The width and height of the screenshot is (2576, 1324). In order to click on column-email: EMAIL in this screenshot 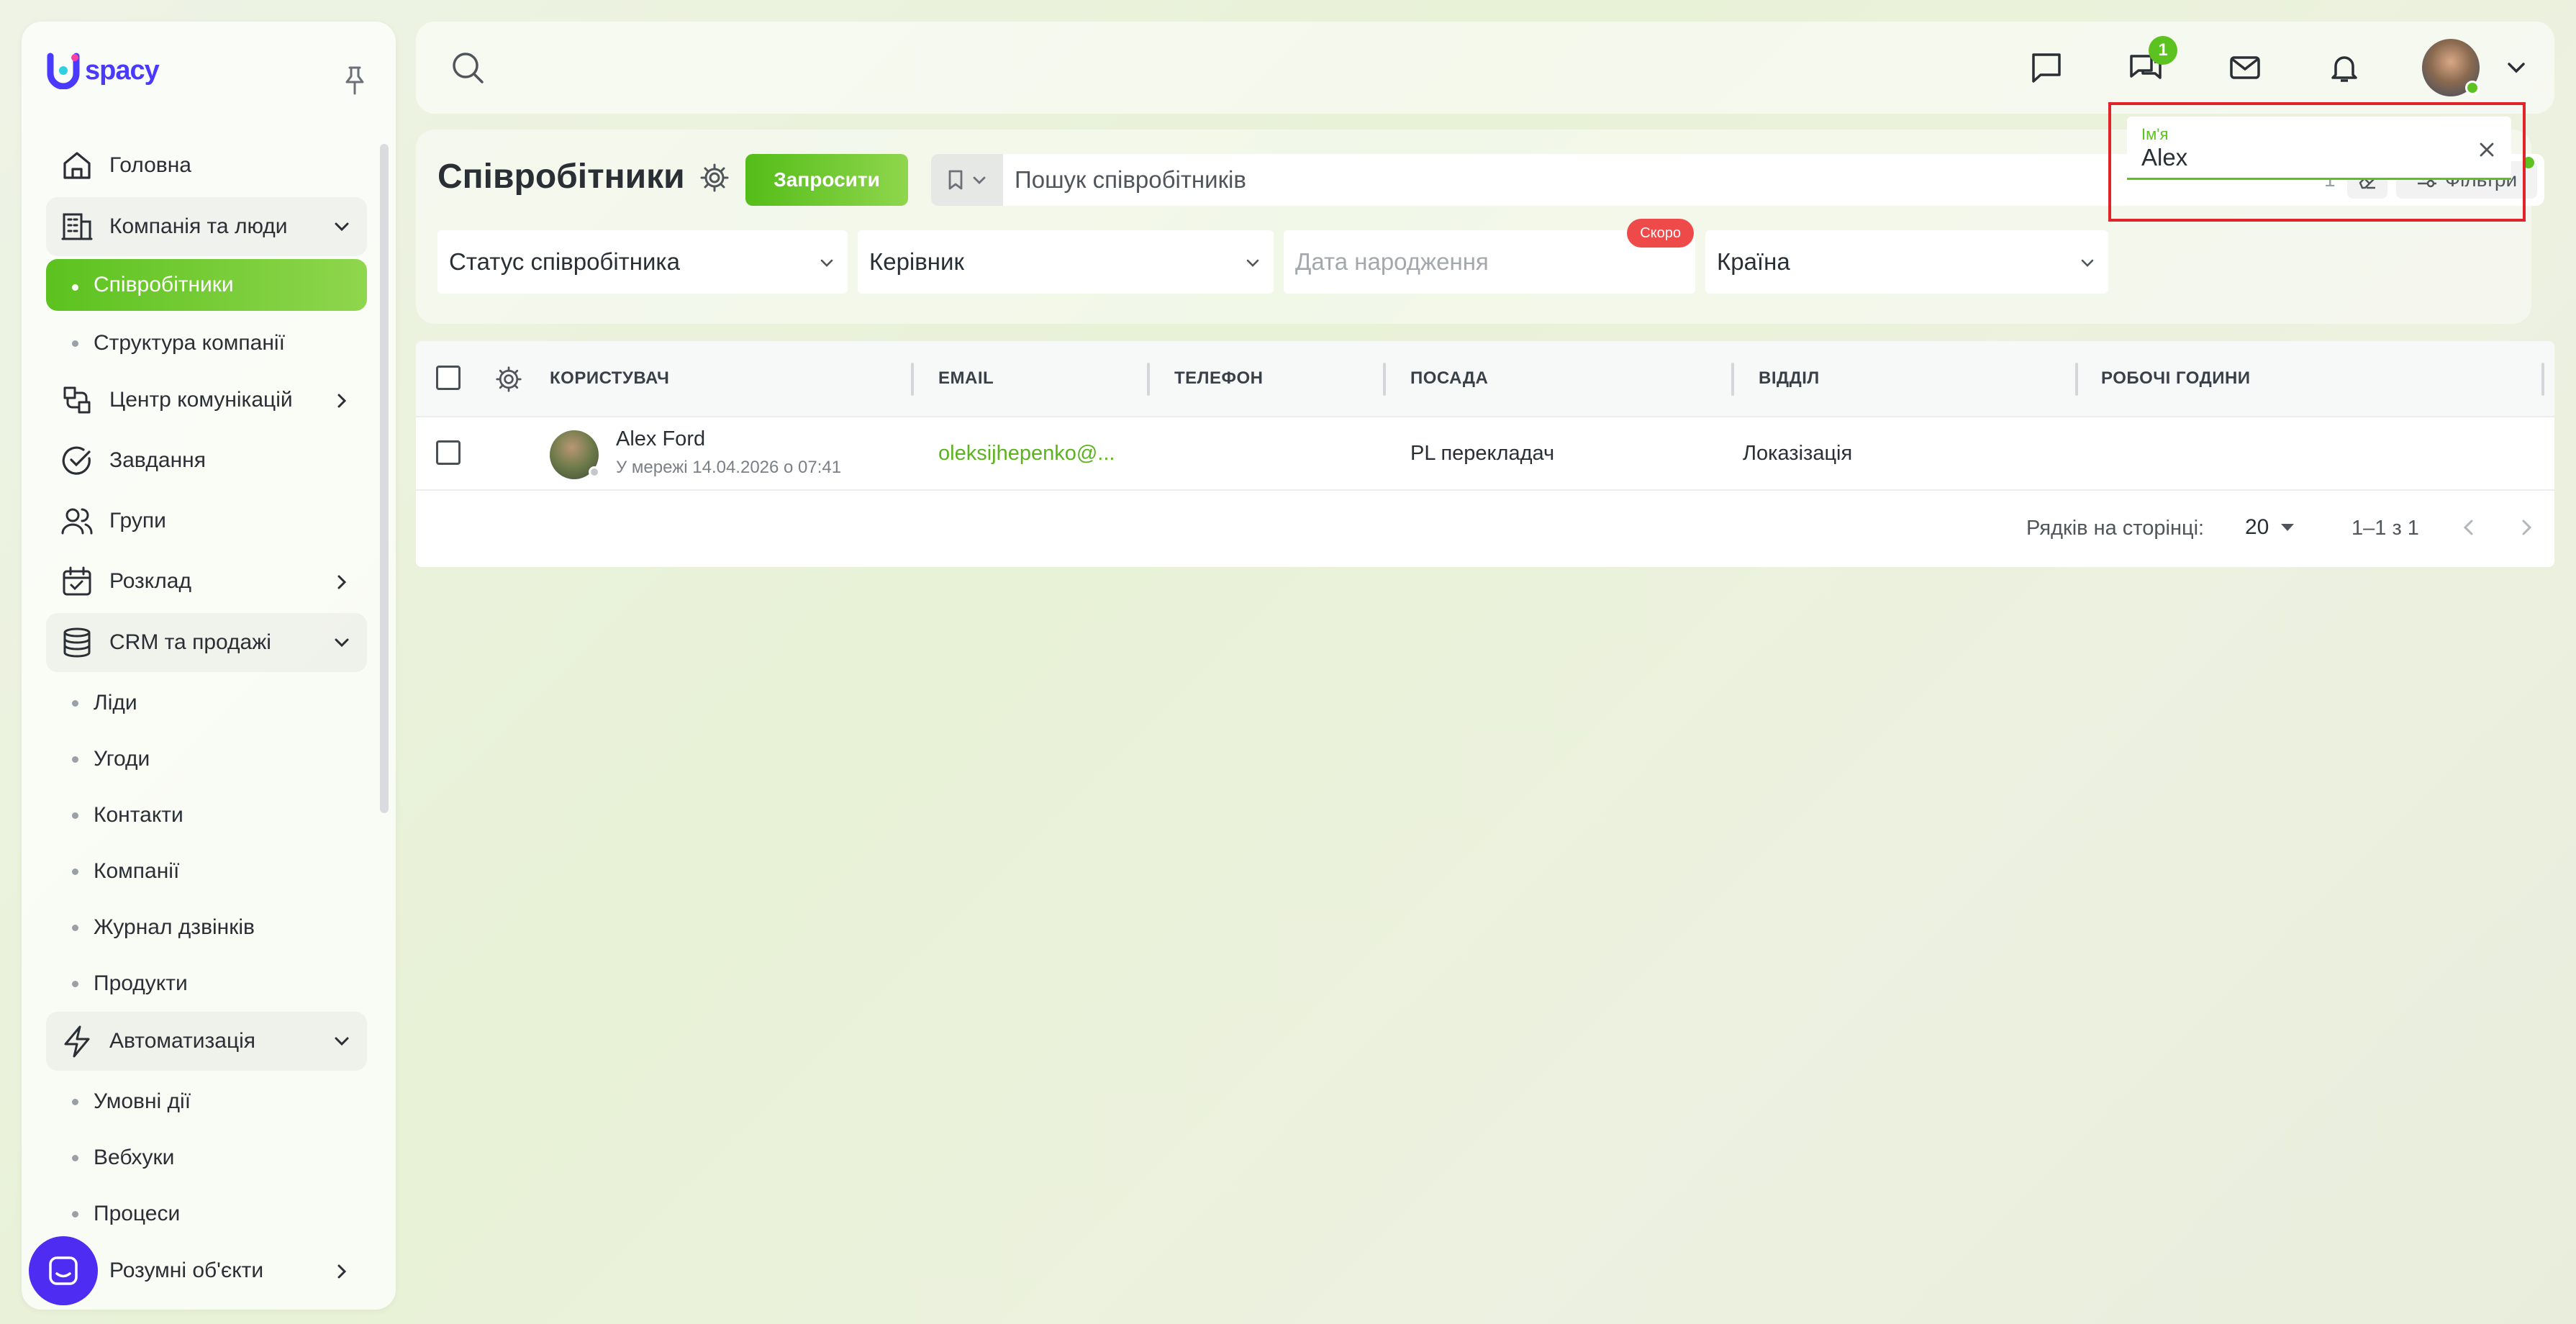, I will do `click(966, 378)`.